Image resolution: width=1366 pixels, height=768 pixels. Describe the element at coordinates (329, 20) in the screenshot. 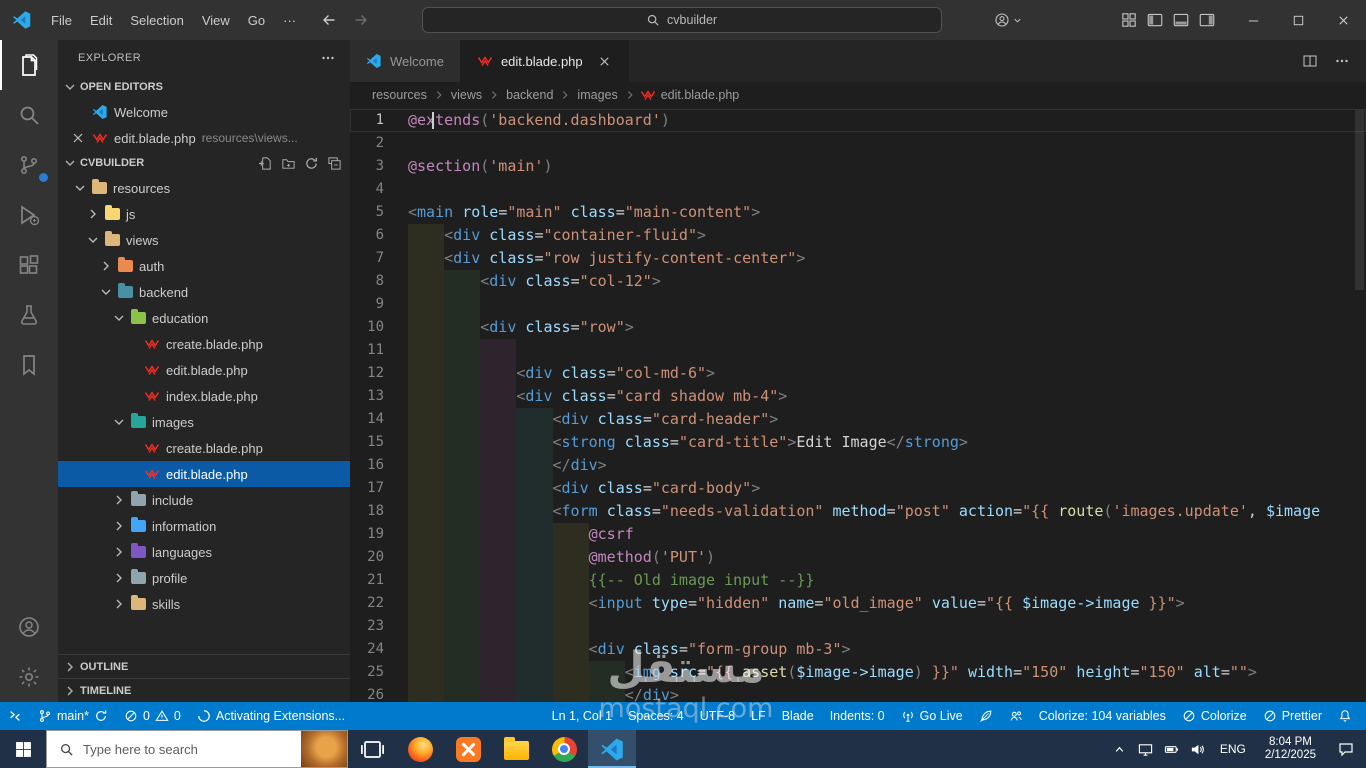

I see `back-icon` at that location.